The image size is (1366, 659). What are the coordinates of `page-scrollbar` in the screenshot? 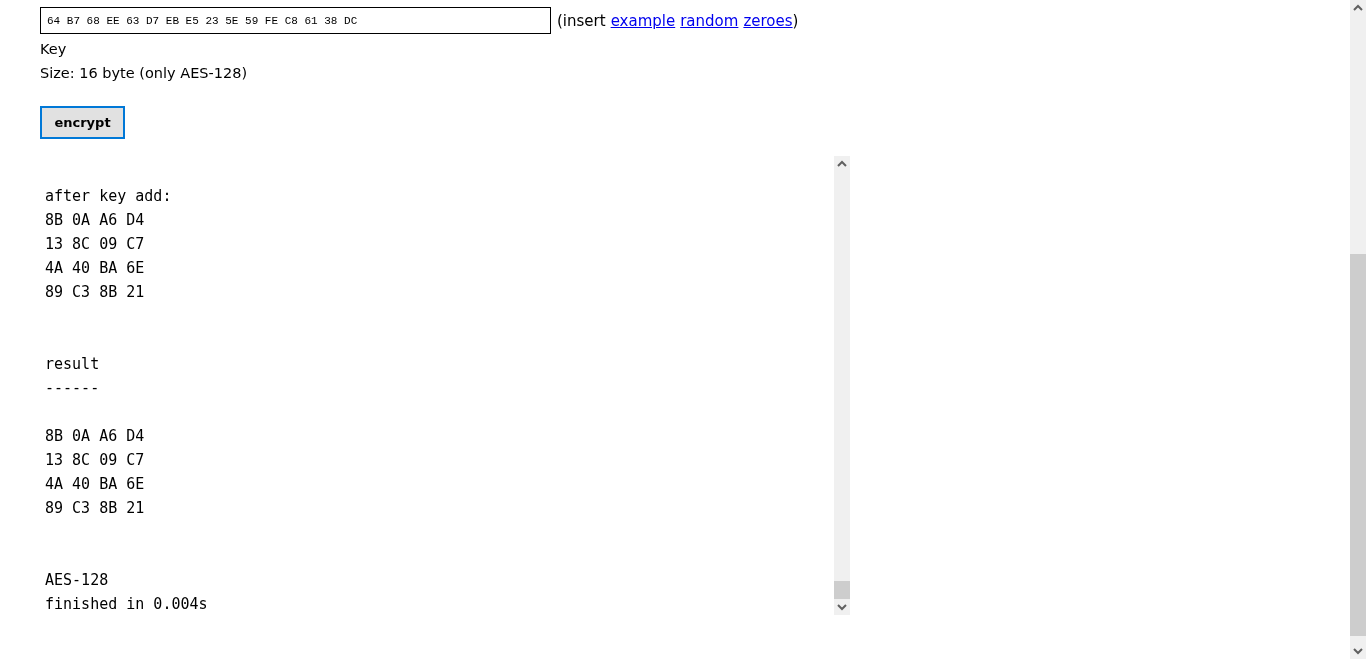 It's located at (1358, 329).